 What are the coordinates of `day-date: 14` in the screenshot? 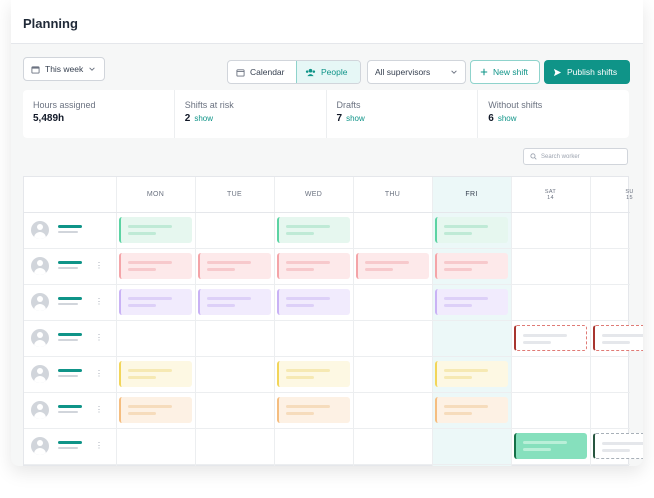 It's located at (550, 197).